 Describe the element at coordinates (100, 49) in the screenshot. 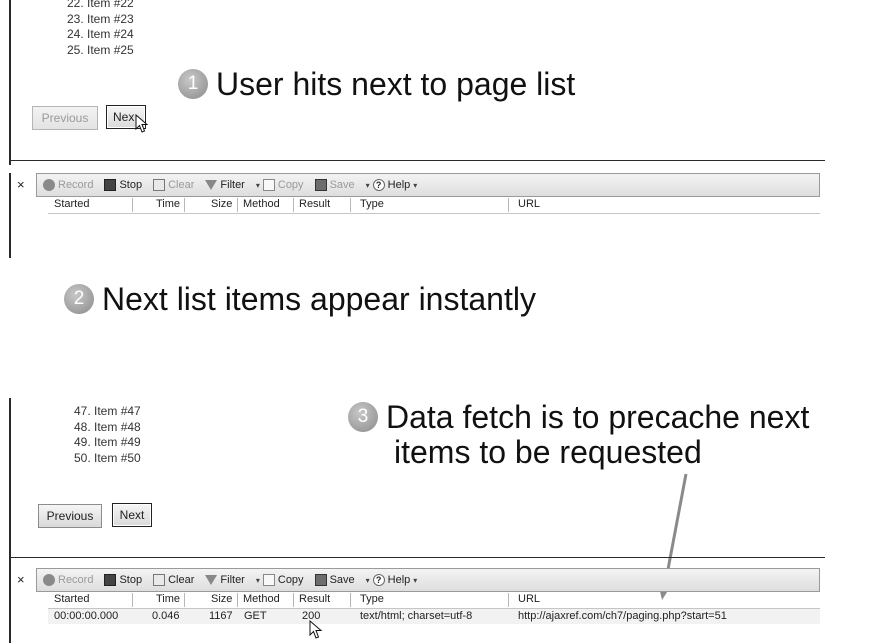

I see `list-item: 25. Item #25` at that location.